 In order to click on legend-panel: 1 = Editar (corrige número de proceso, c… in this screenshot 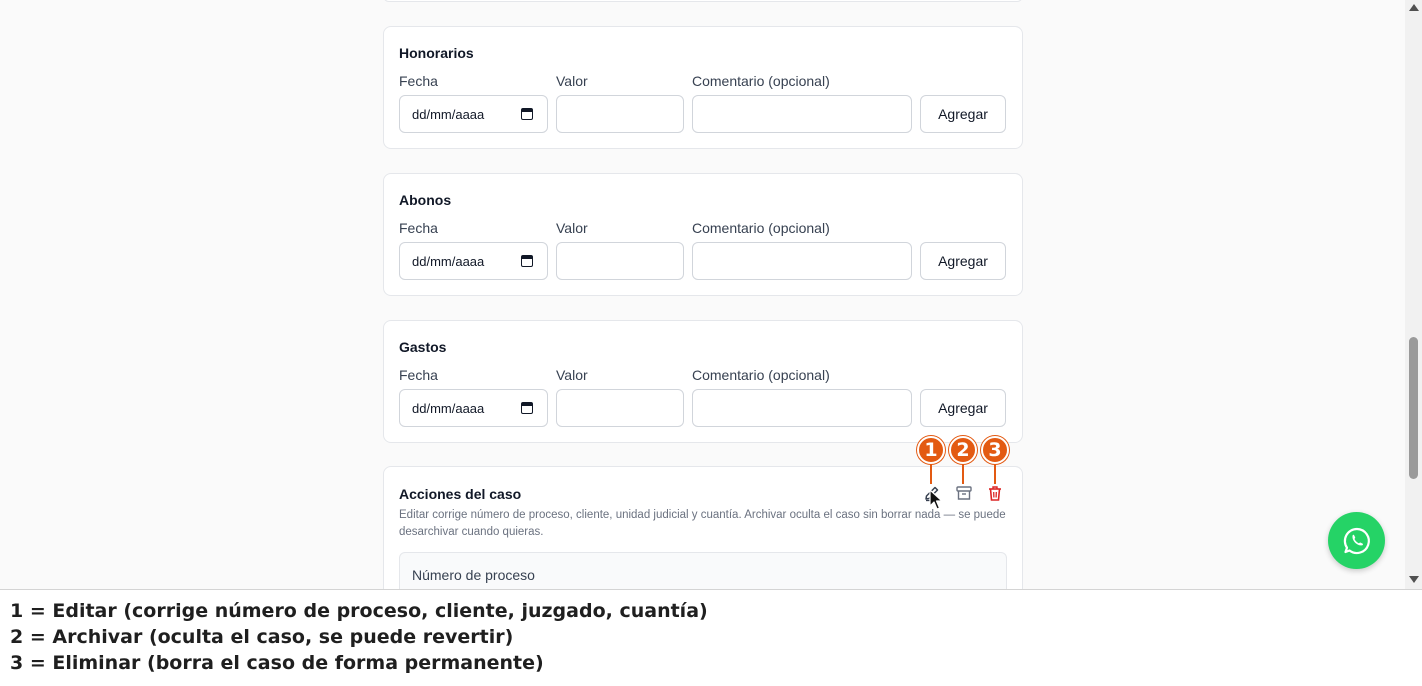, I will do `click(711, 637)`.